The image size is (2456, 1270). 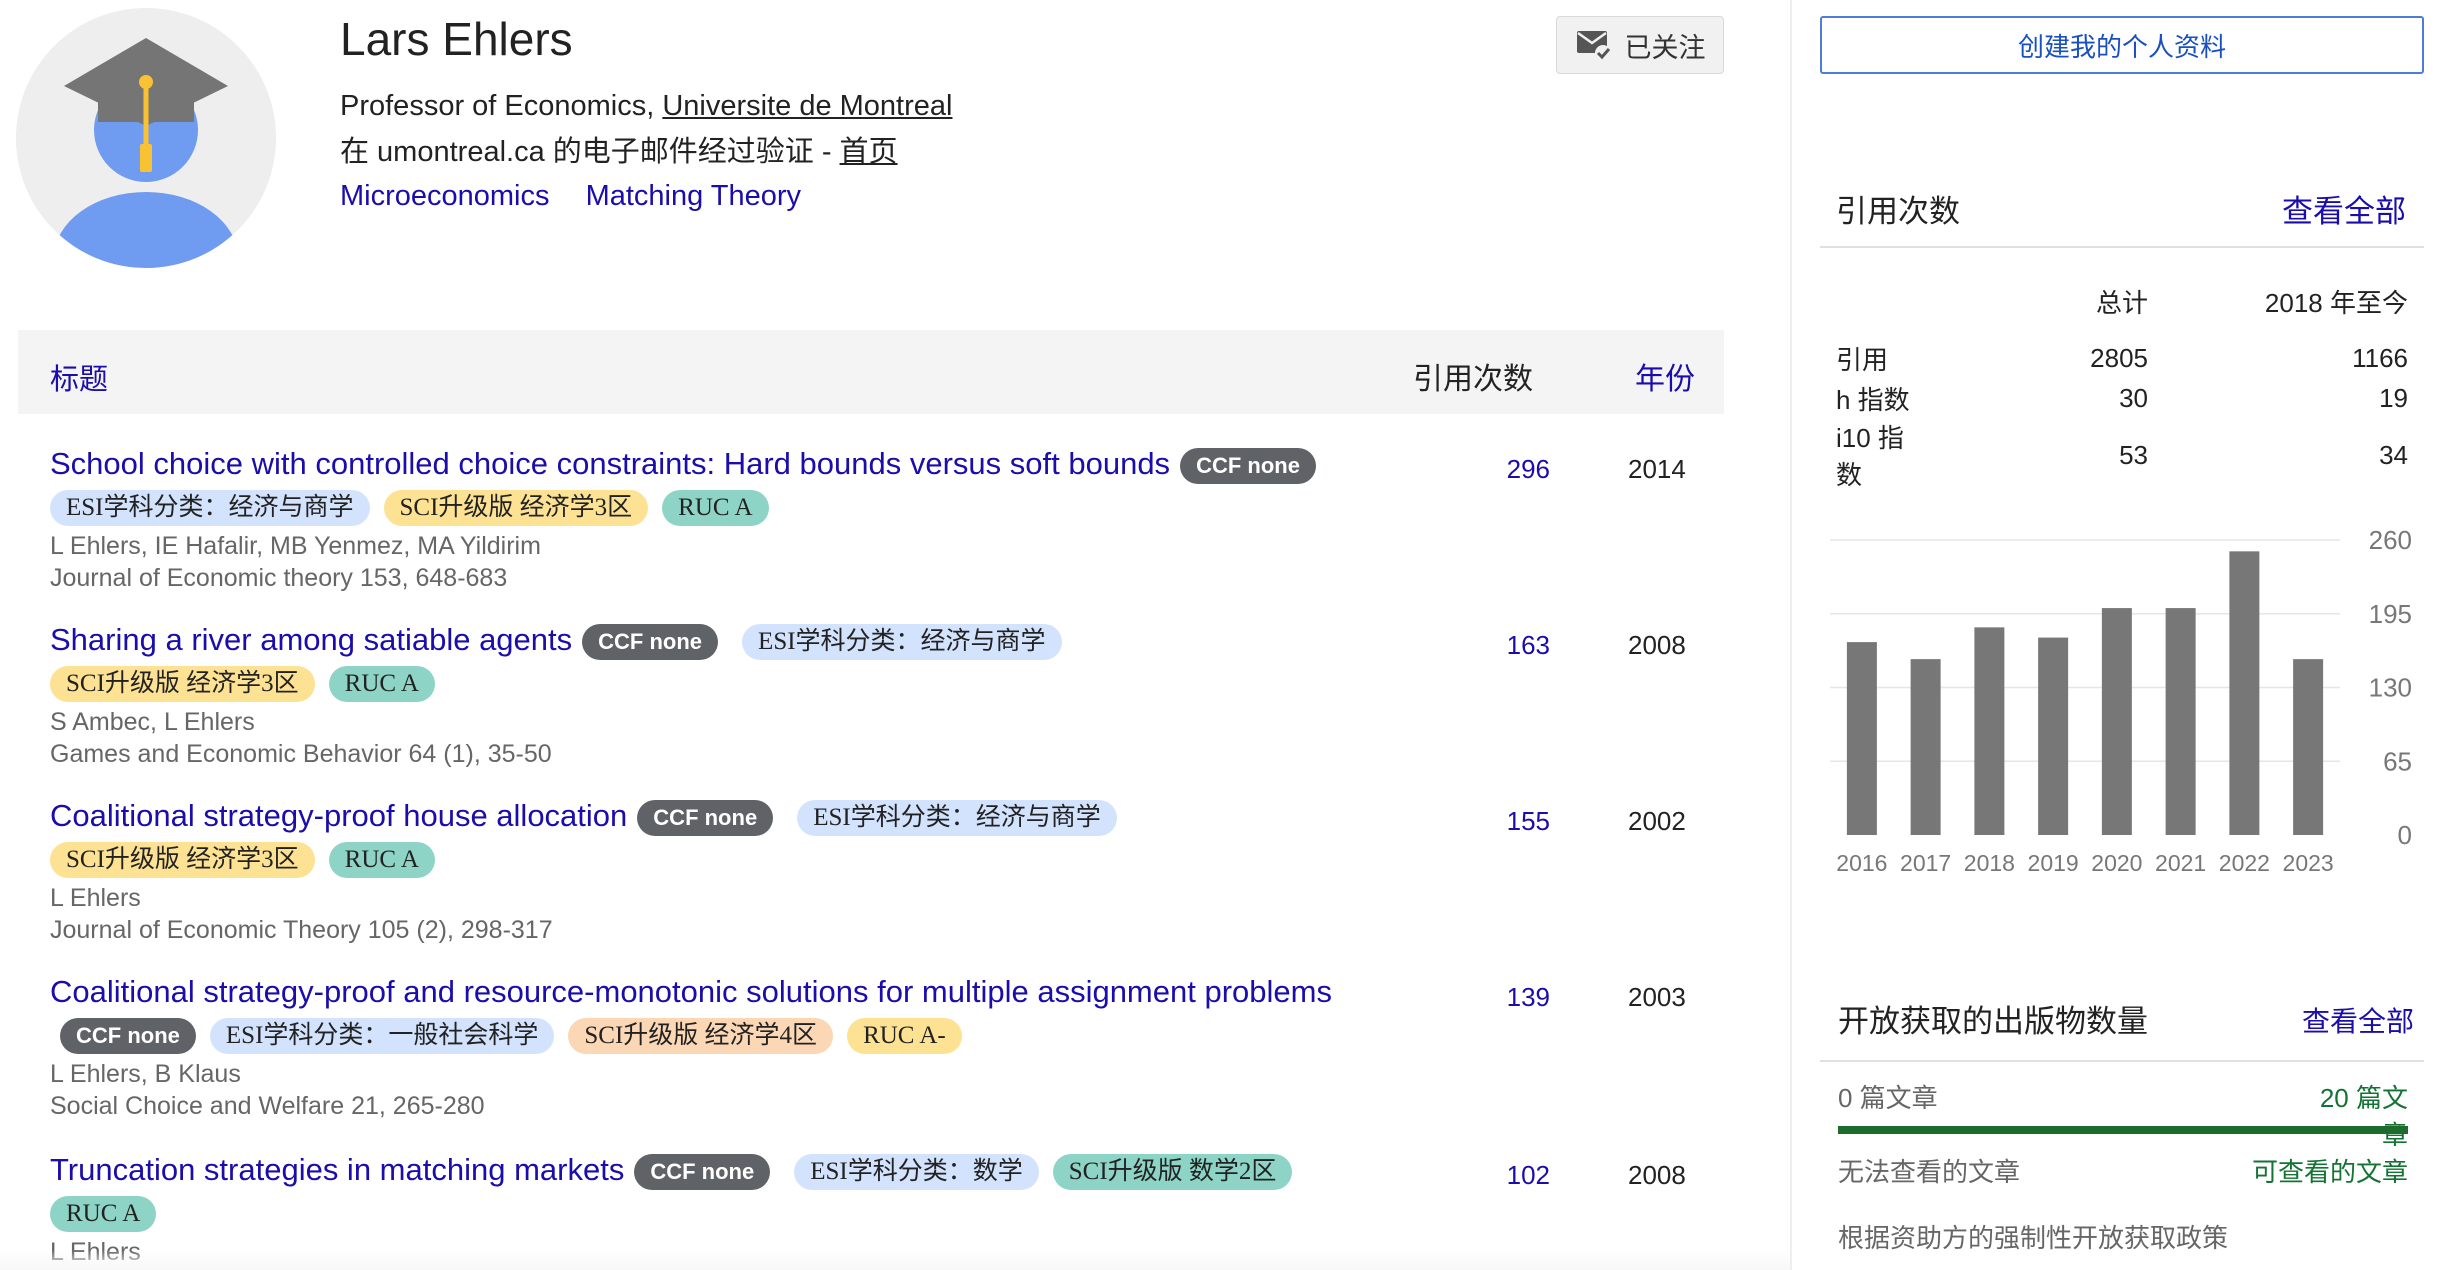 What do you see at coordinates (1172, 1171) in the screenshot?
I see `sci-badge: SCI升级版 数学2区` at bounding box center [1172, 1171].